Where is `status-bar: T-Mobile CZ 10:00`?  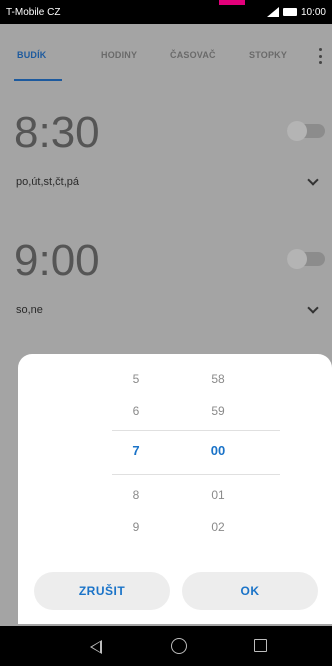 status-bar: T-Mobile CZ 10:00 is located at coordinates (166, 12).